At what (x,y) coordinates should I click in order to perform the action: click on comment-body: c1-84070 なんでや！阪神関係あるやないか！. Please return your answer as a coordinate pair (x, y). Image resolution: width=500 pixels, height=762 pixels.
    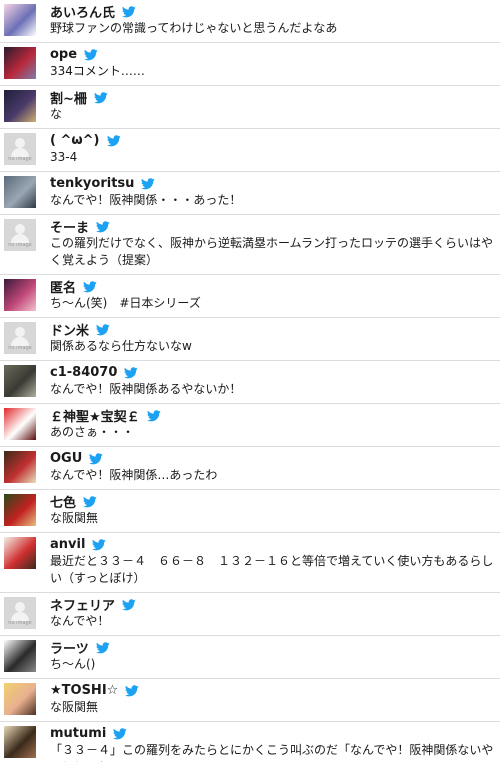
    Looking at the image, I should click on (273, 383).